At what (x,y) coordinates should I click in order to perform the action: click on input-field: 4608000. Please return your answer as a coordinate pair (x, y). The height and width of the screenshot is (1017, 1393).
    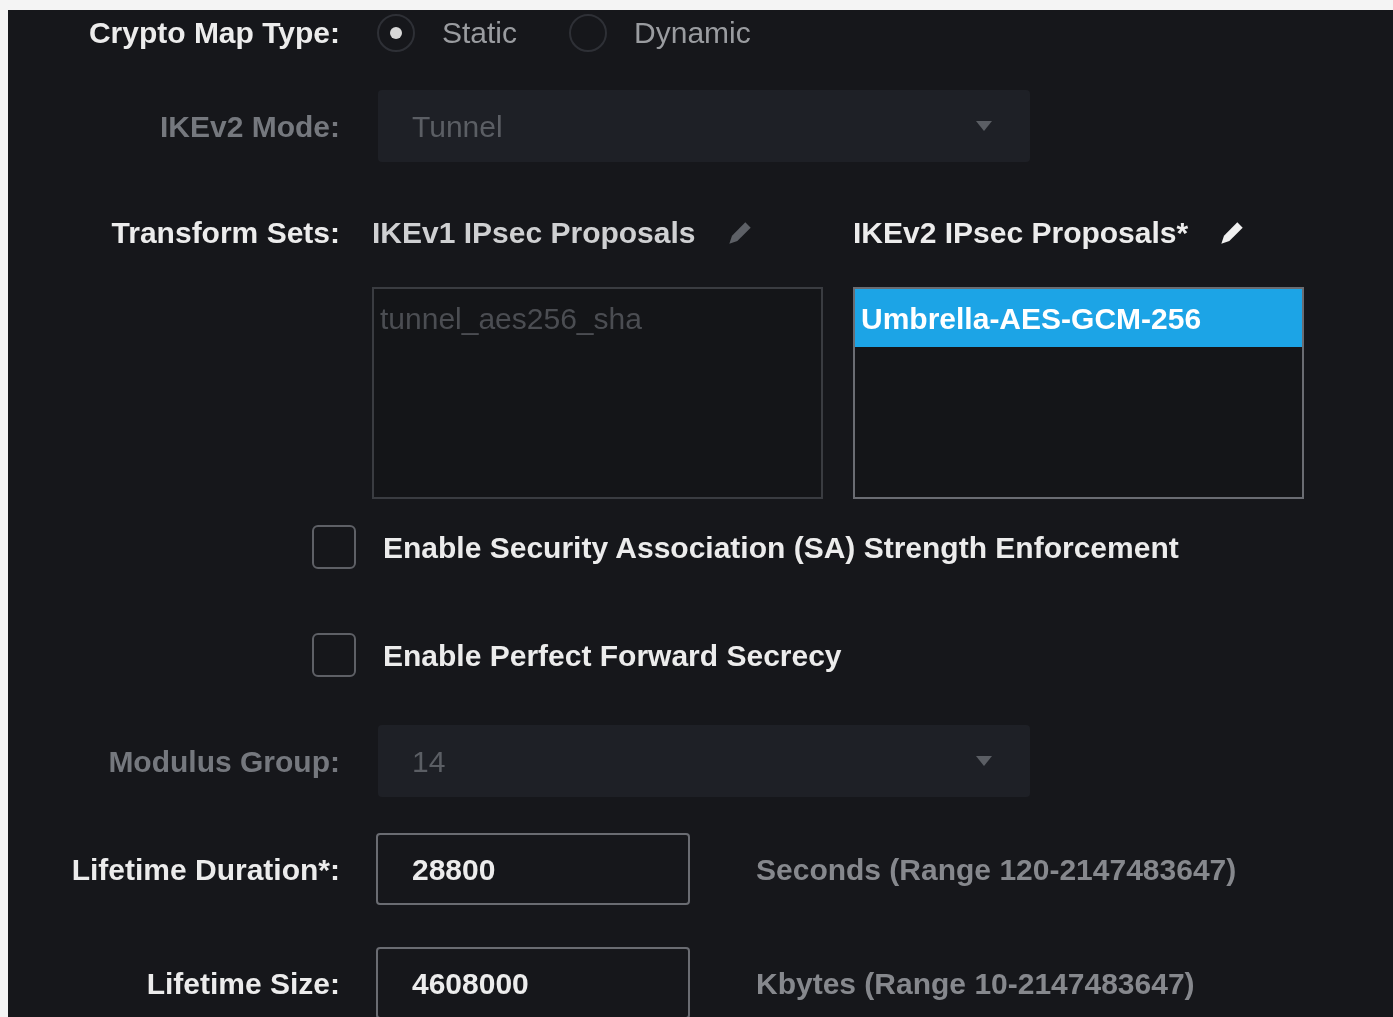
    Looking at the image, I should click on (533, 982).